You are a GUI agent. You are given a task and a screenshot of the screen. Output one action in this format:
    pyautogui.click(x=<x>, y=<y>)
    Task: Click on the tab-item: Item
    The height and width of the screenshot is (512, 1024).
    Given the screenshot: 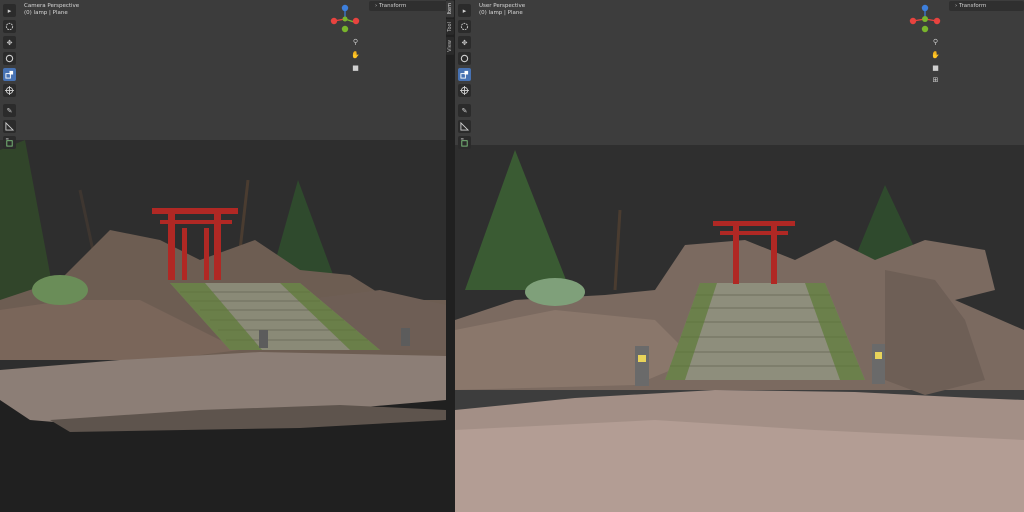 What is the action you would take?
    pyautogui.click(x=450, y=9)
    